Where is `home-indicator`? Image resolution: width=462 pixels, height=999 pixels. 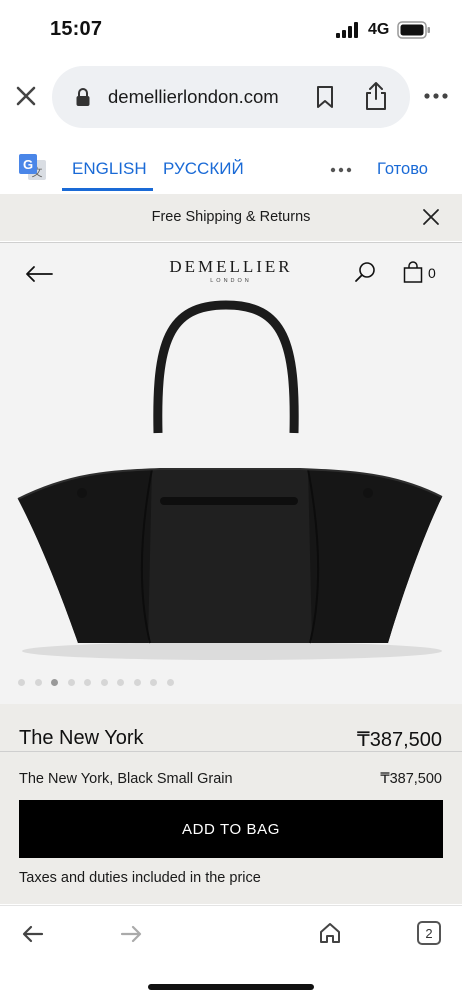
home-indicator is located at coordinates (231, 987).